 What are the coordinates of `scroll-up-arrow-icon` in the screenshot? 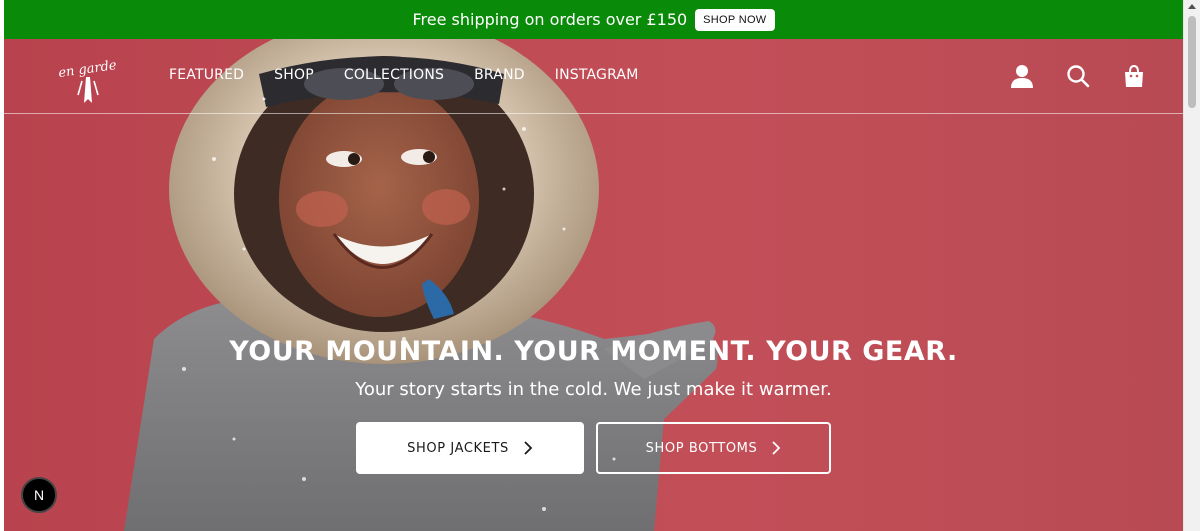 It's located at (1192, 6).